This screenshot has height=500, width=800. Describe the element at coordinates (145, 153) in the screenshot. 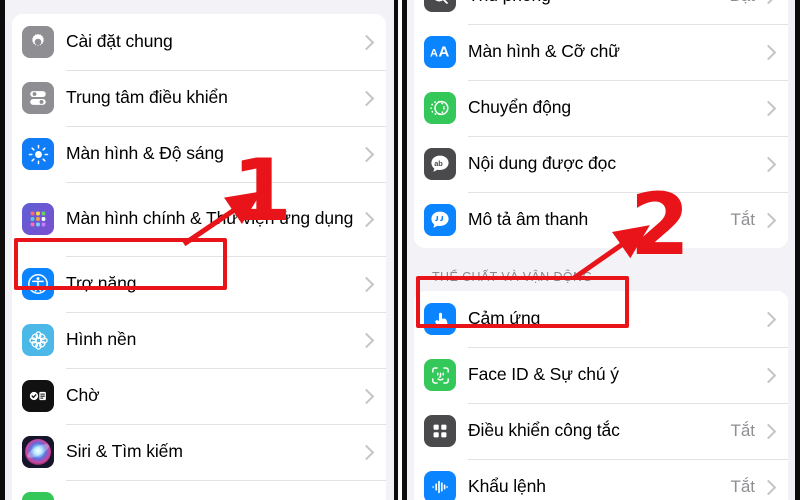

I see `settings-row-label: Màn hình & Độ sáng` at that location.